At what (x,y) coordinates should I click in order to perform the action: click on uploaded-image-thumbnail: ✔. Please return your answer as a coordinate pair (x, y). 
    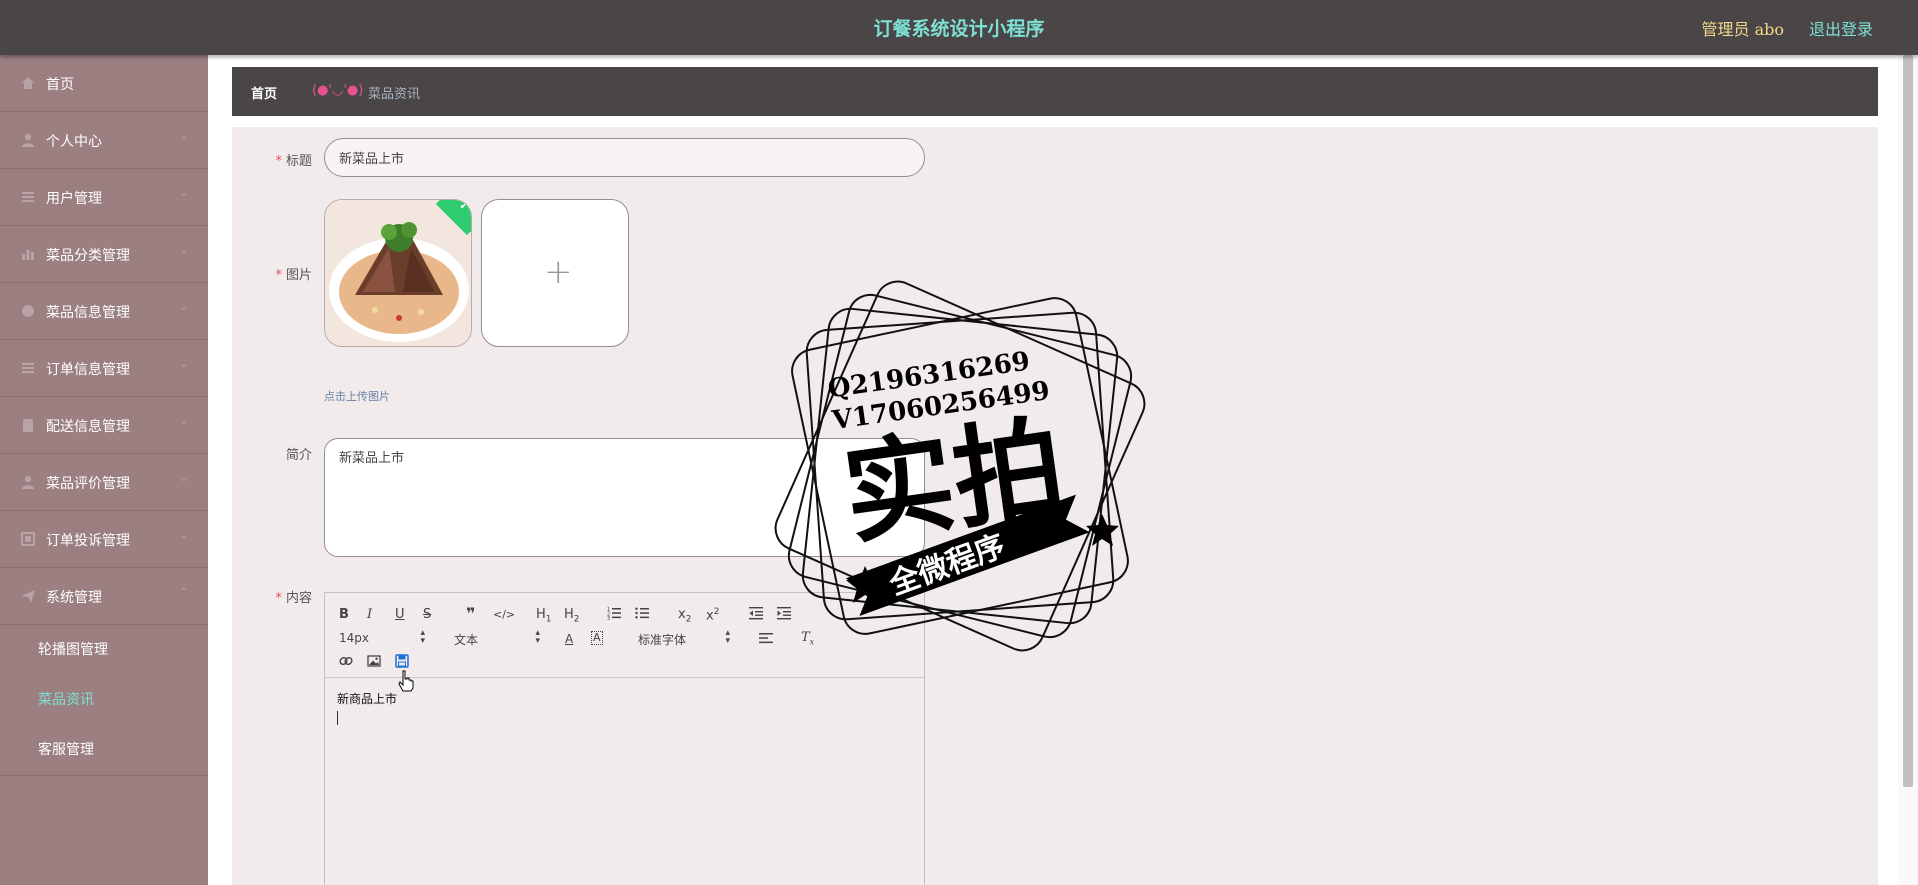
    Looking at the image, I should click on (398, 273).